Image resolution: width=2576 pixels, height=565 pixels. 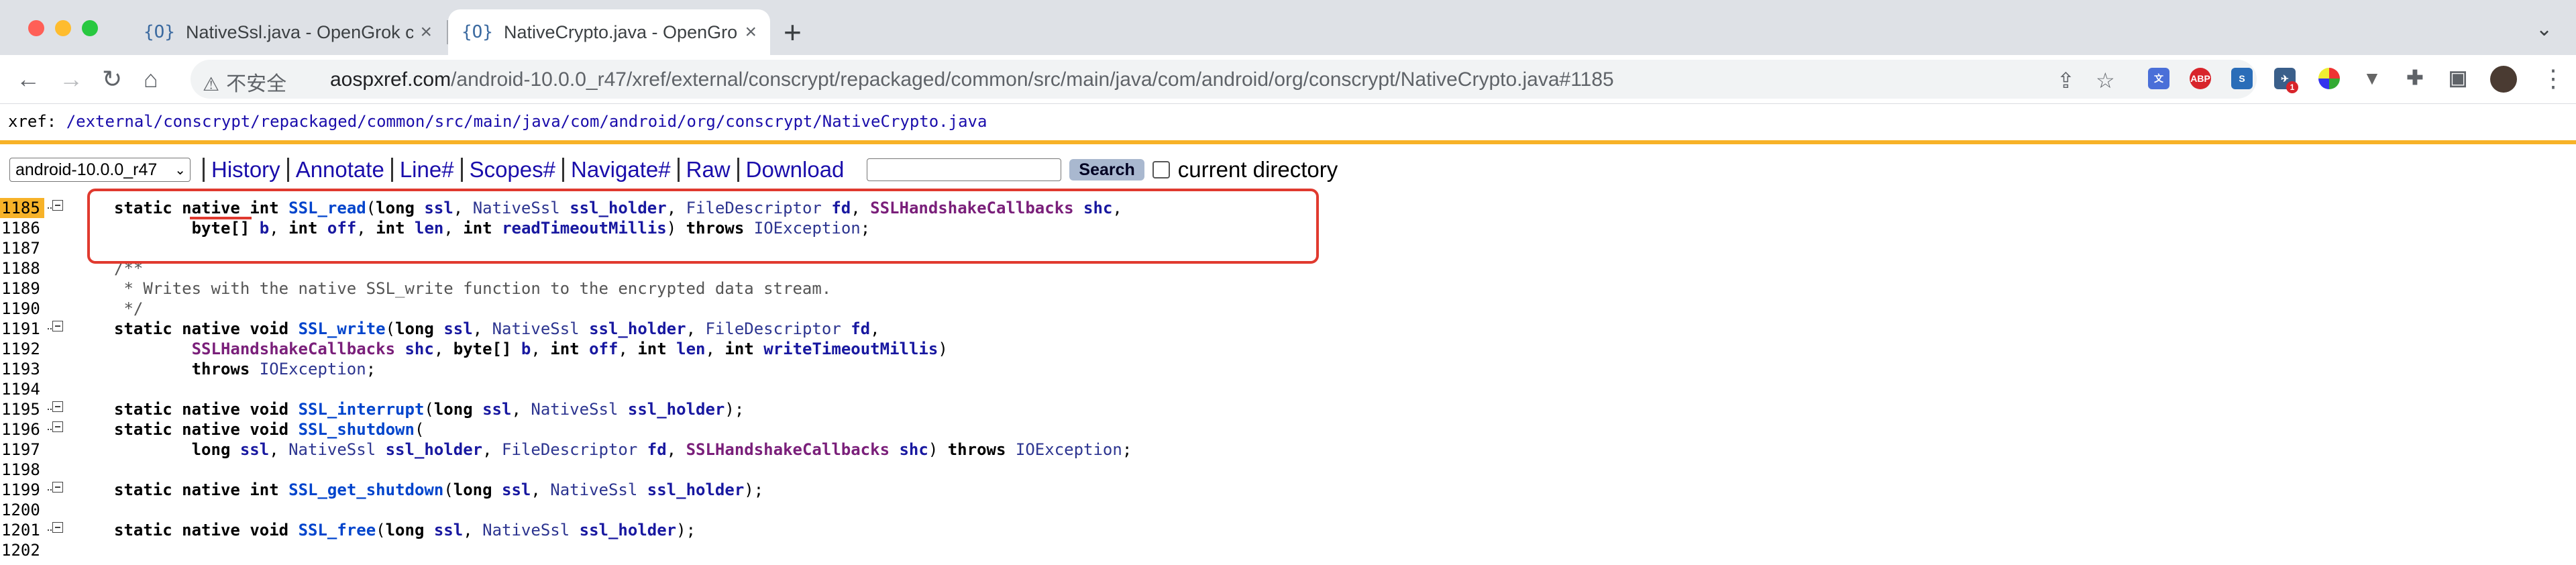 I want to click on line-number: 1195, so click(x=22, y=409).